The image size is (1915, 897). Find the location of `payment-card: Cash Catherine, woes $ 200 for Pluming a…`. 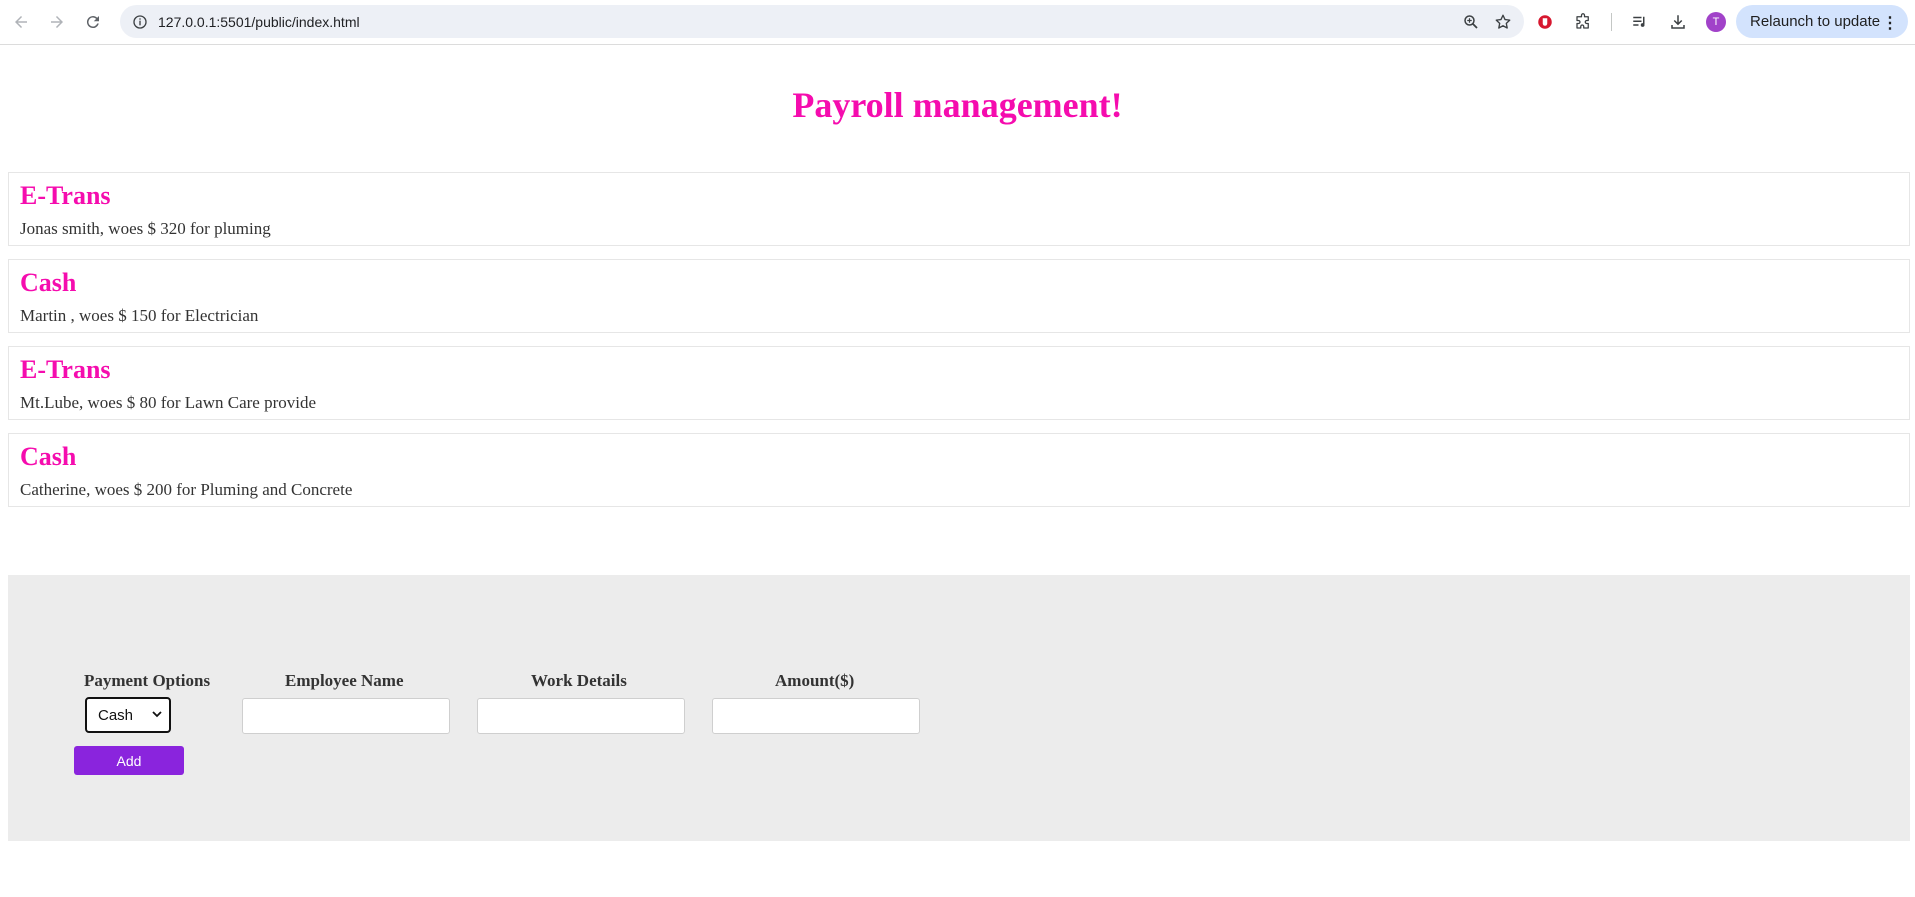

payment-card: Cash Catherine, woes $ 200 for Pluming a… is located at coordinates (959, 470).